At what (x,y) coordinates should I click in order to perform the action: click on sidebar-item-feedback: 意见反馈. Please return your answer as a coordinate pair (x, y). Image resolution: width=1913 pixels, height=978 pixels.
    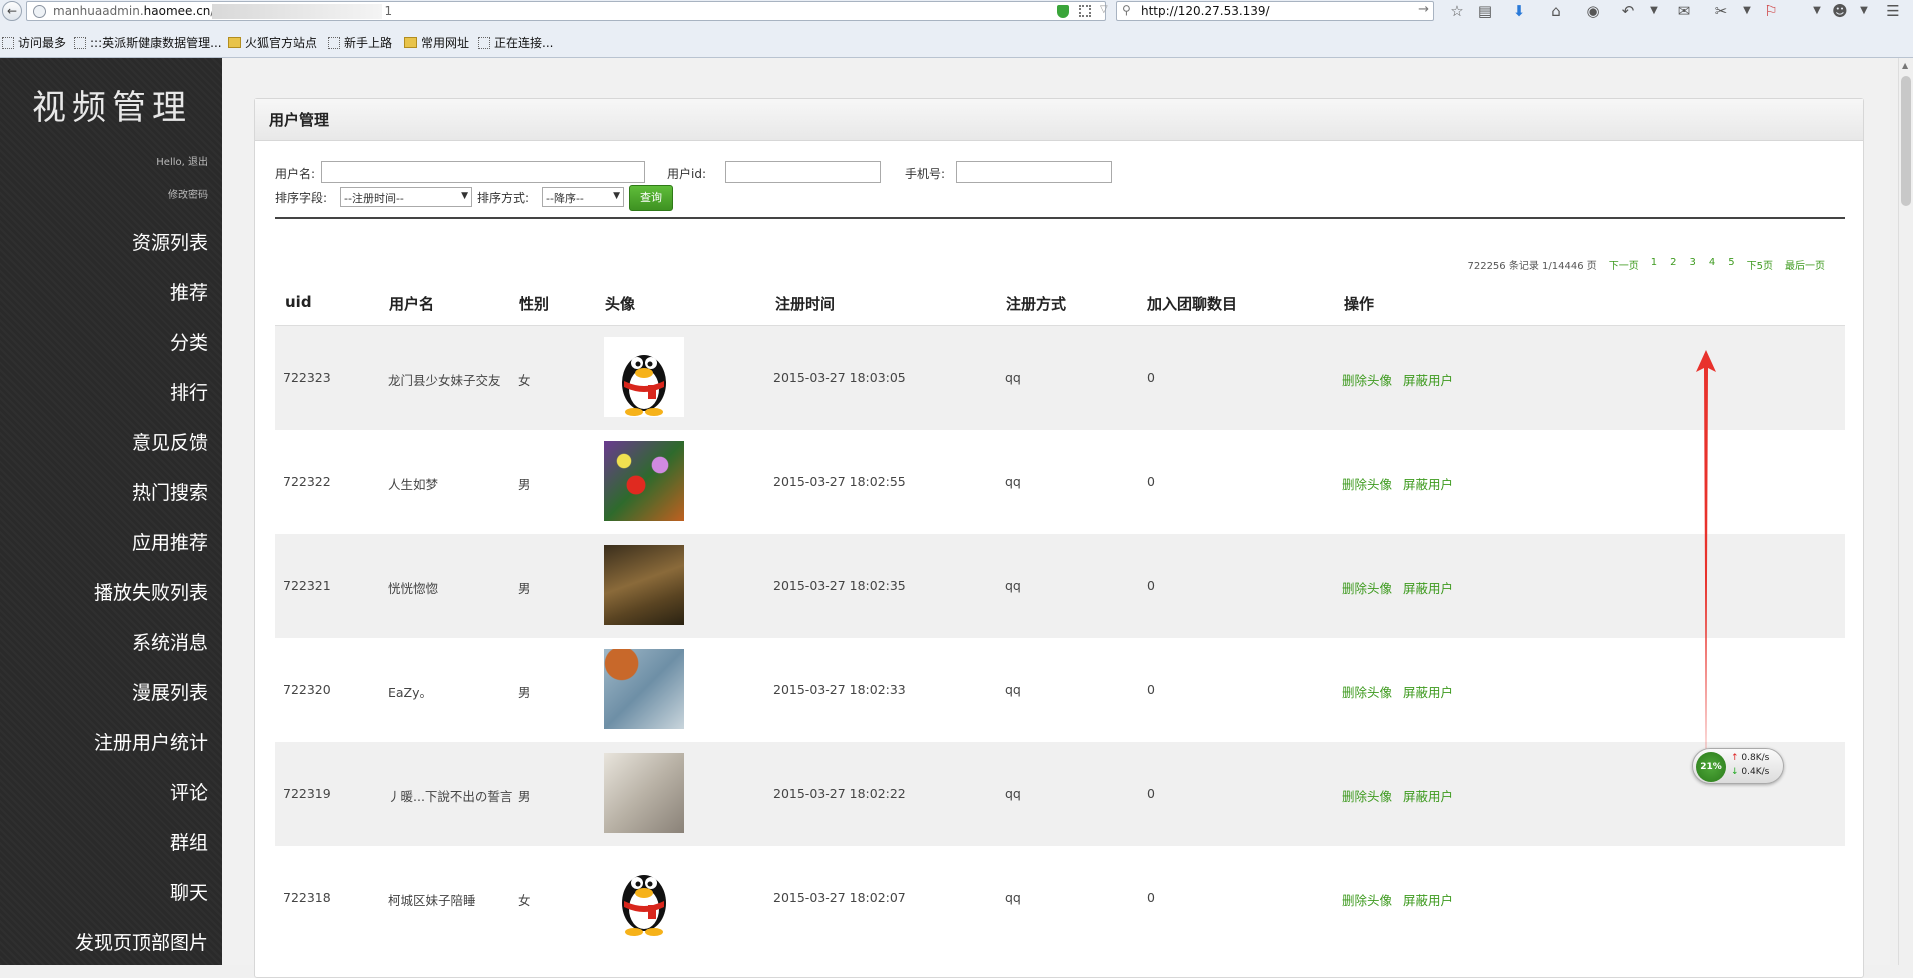
    Looking at the image, I should click on (141, 443).